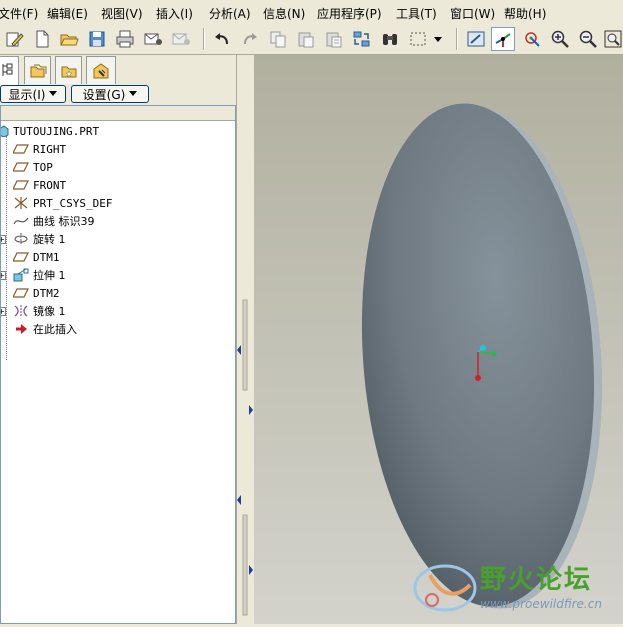 Image resolution: width=623 pixels, height=627 pixels. What do you see at coordinates (416, 13) in the screenshot?
I see `menu-tools: 工具(T)` at bounding box center [416, 13].